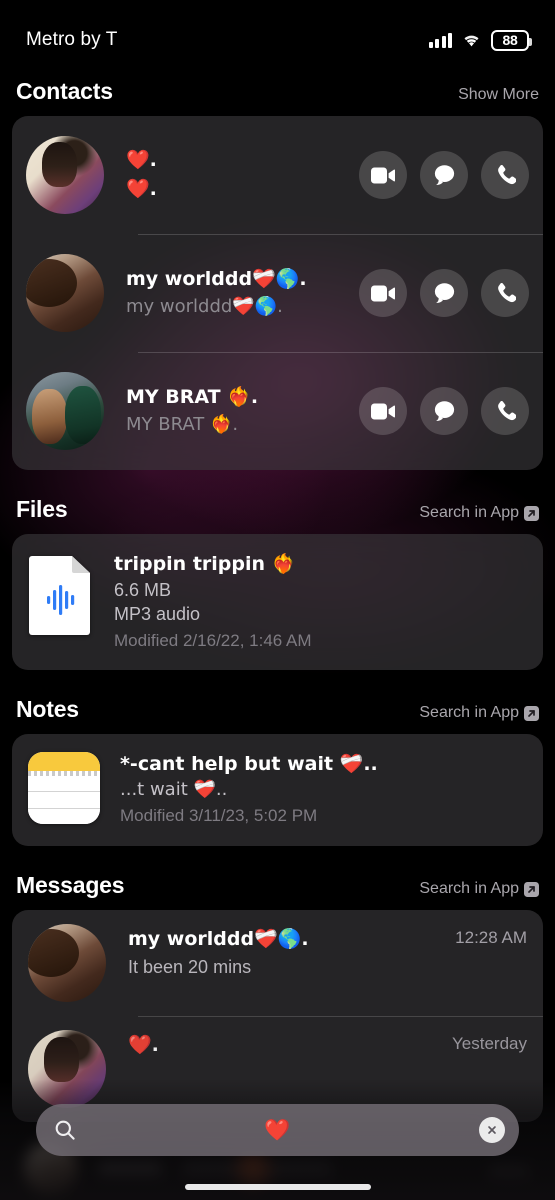 This screenshot has height=1200, width=555. I want to click on notes-section-header: Notes Search in App, so click(277, 709).